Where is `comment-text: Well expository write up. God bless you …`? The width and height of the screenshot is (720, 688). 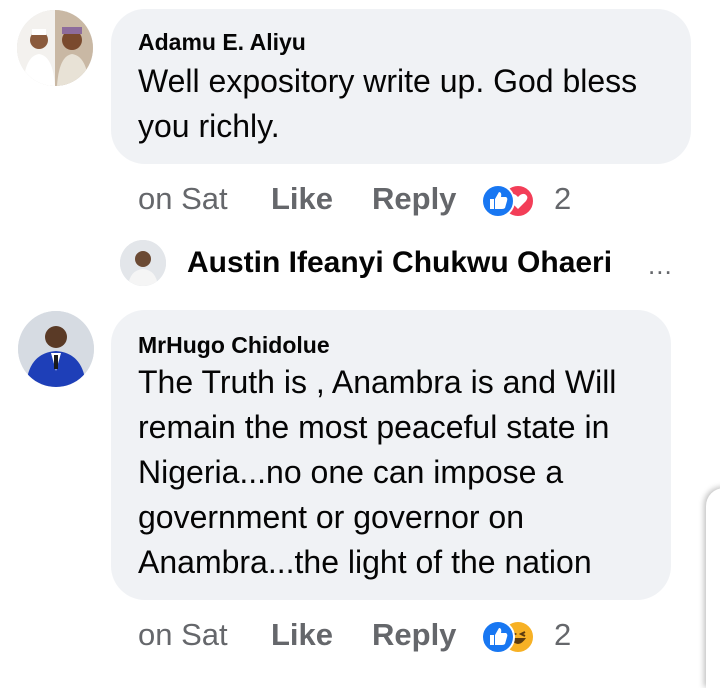
comment-text: Well expository write up. God bless you … is located at coordinates (388, 103).